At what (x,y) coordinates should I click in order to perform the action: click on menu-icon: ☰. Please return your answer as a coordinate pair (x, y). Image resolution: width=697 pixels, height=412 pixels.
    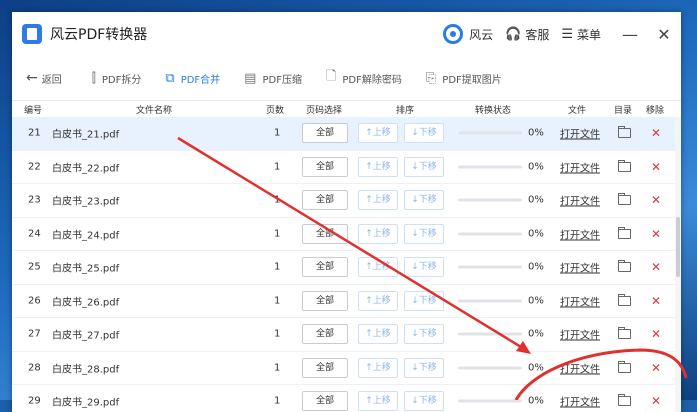
    Looking at the image, I should click on (567, 34).